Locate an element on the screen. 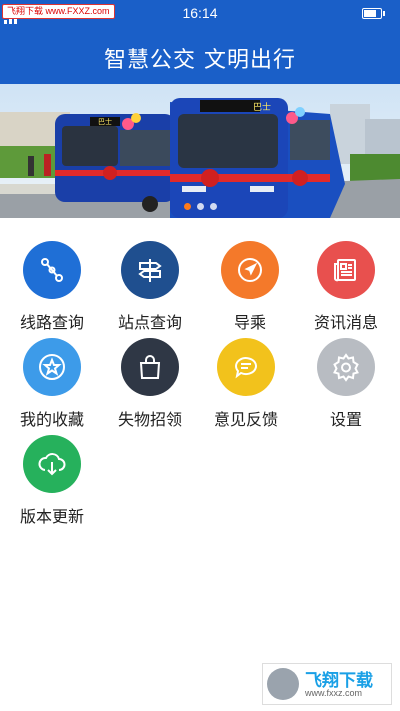 This screenshot has width=400, height=711. menu-item-guide: 导乘 is located at coordinates (250, 289).